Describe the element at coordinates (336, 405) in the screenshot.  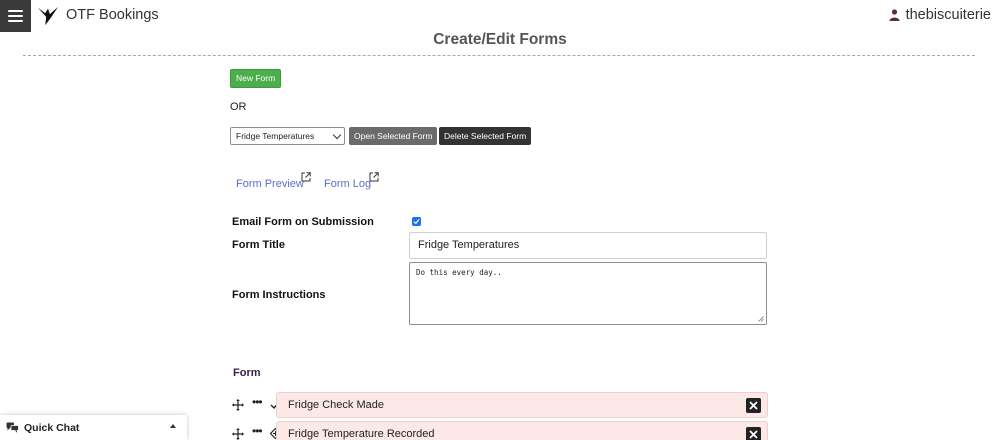
I see `form-field-name: Fridge Check Made` at that location.